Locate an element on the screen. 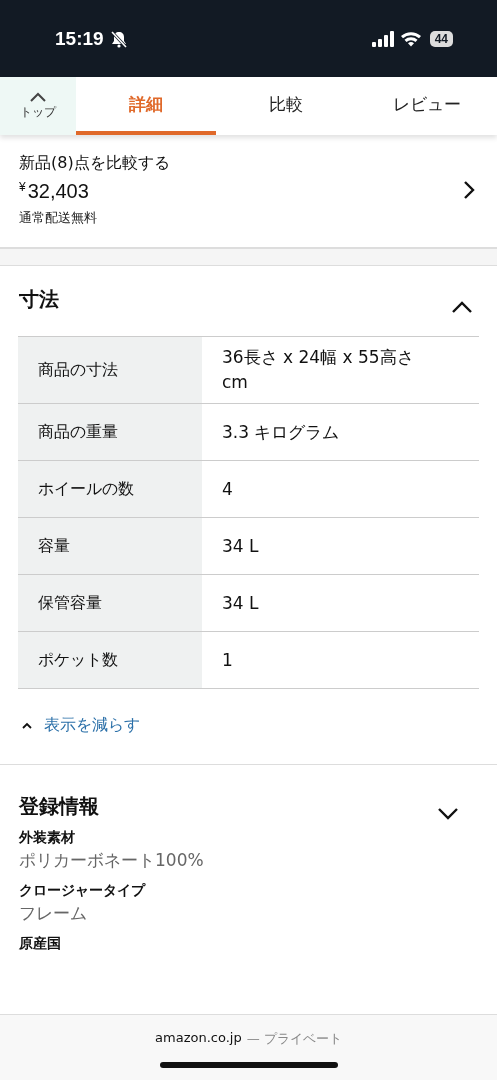 The height and width of the screenshot is (1080, 497). table-cell: ポケット数 is located at coordinates (110, 660).